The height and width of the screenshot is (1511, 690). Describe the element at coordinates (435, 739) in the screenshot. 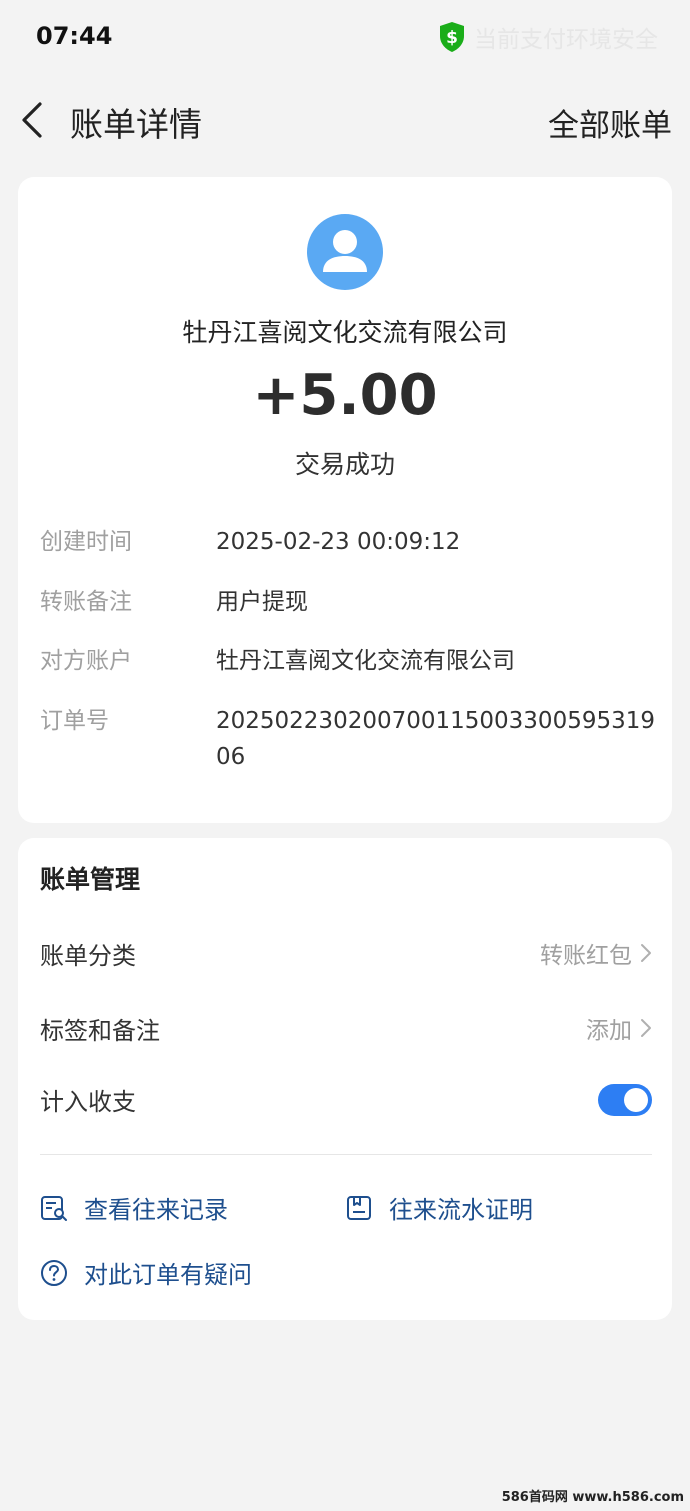

I see `order-number-value: 20250223020070011500330059531906` at that location.